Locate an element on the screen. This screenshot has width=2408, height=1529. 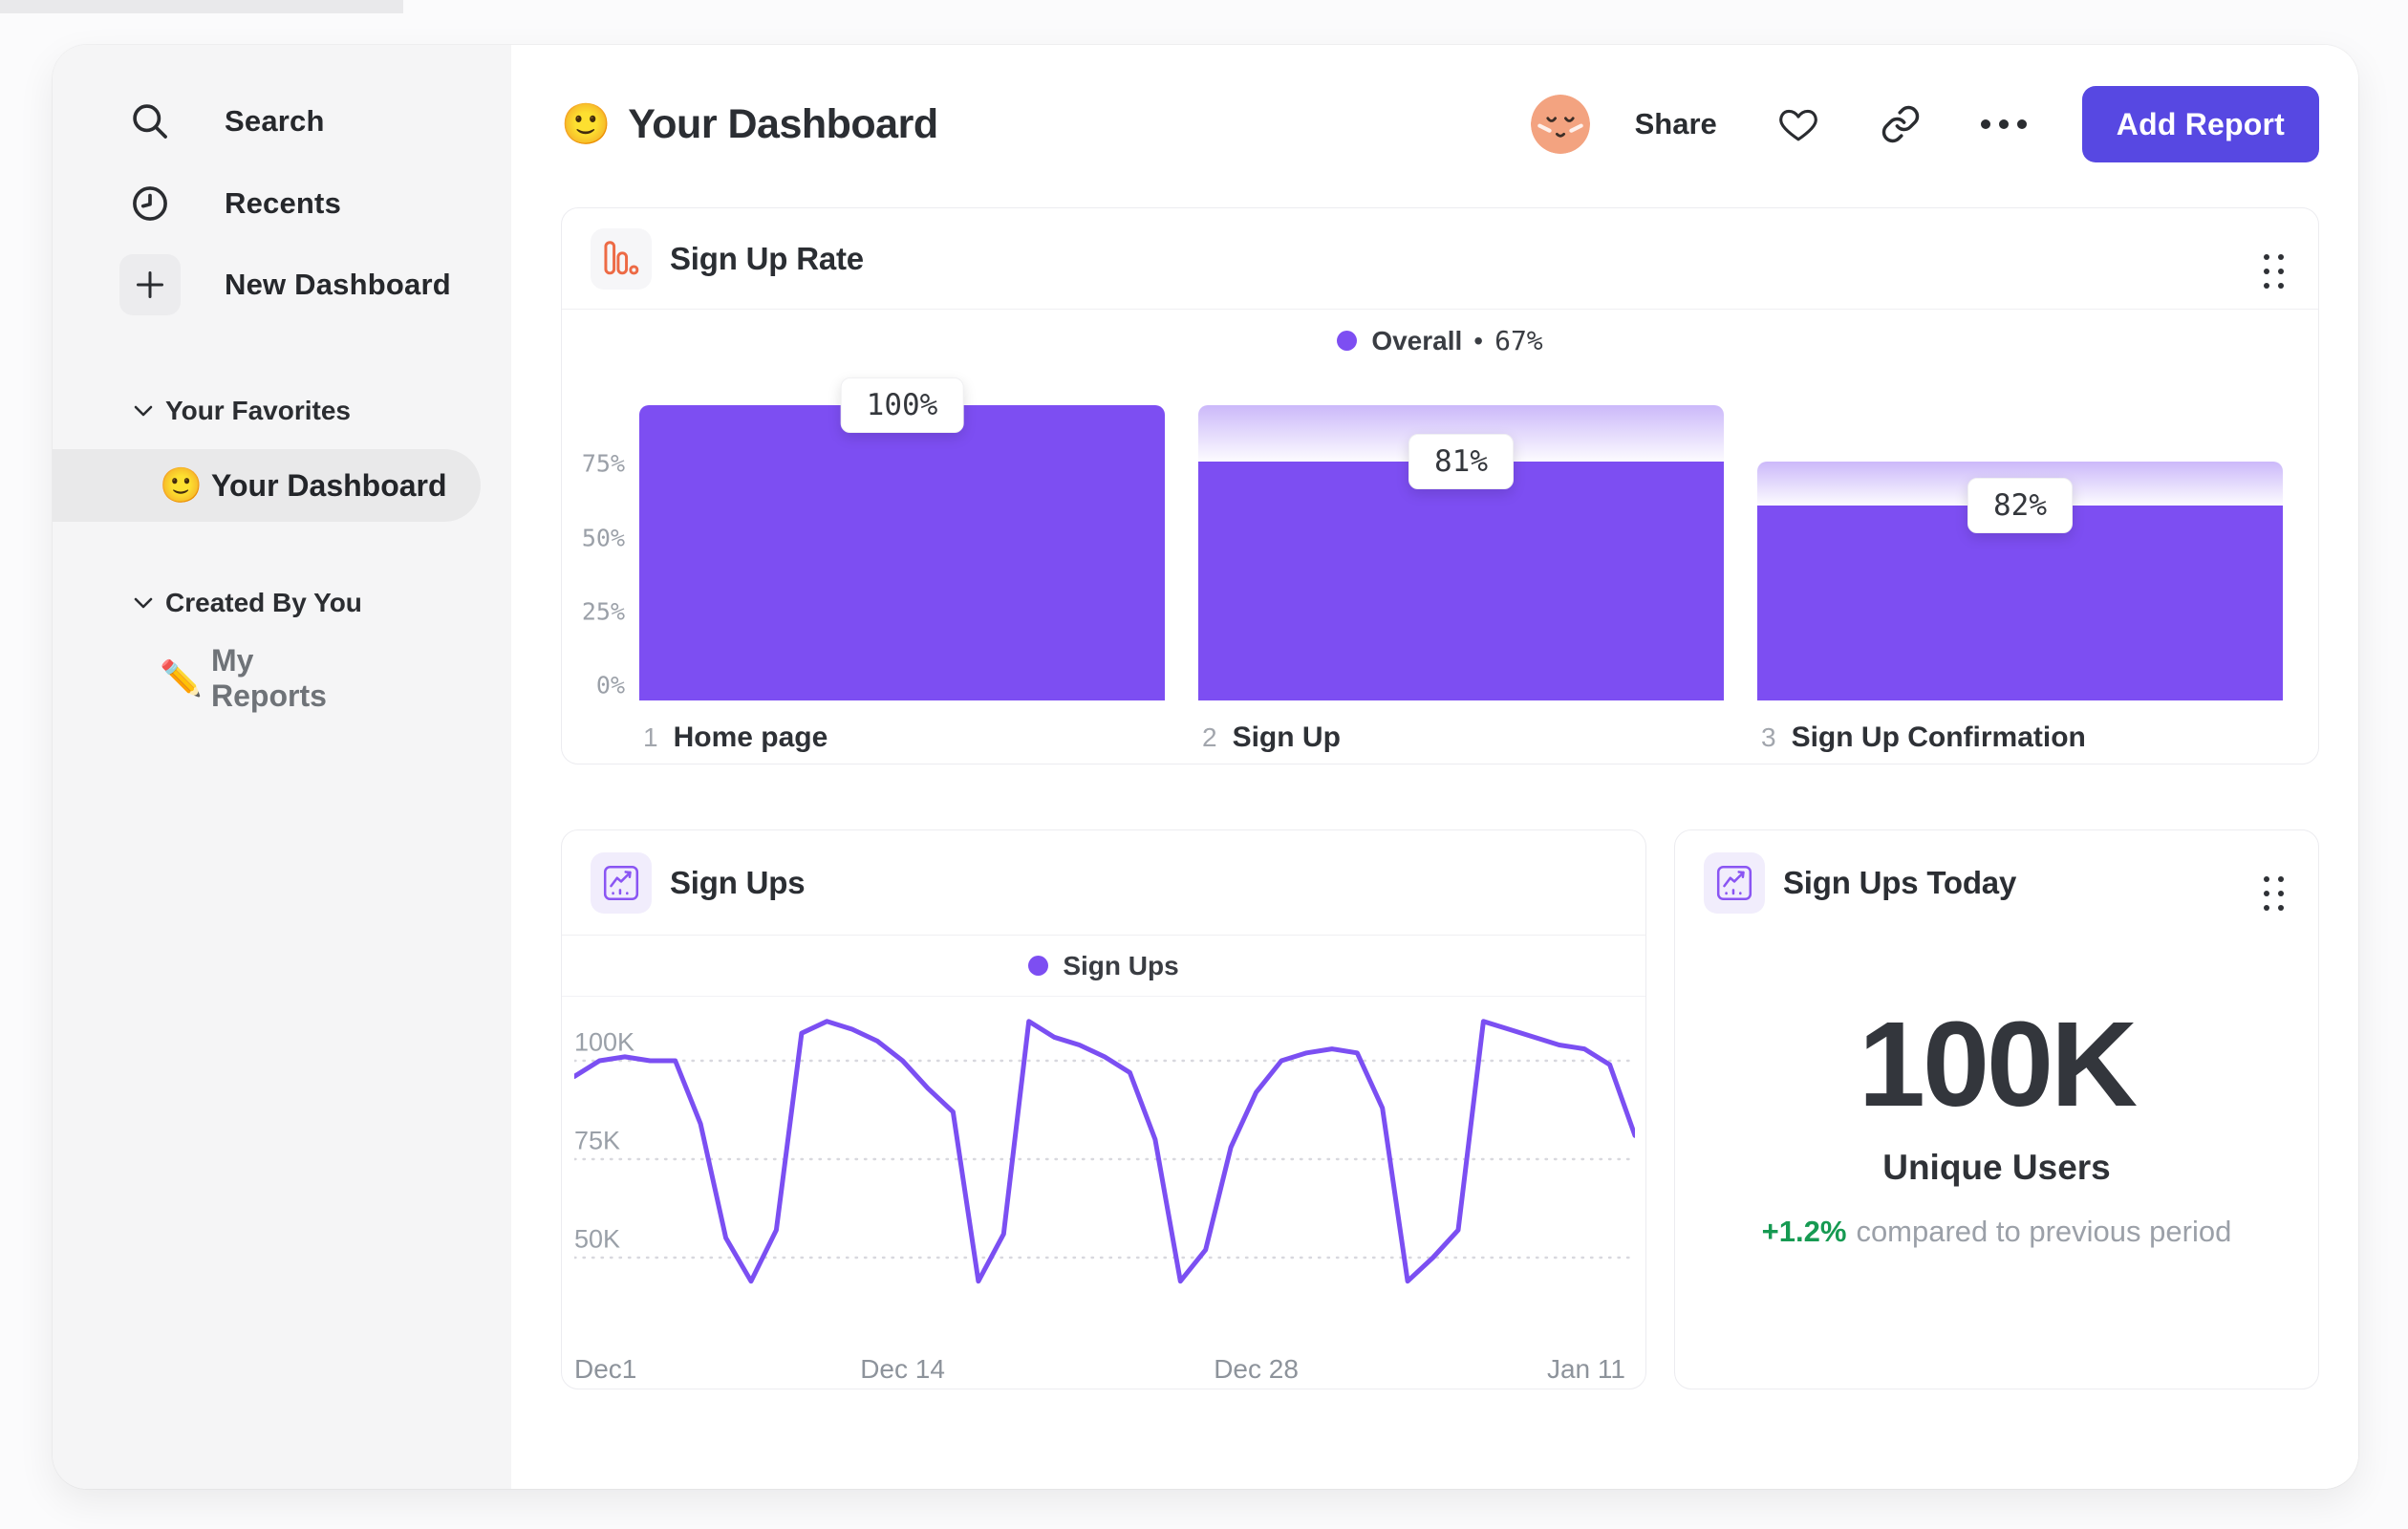
funnel-step-number: 2 is located at coordinates (1210, 737).